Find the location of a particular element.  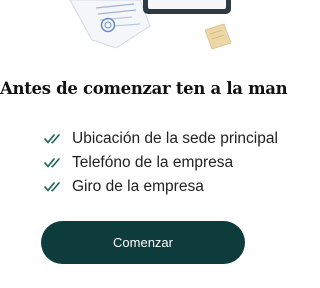

list-item: Giro de la empresa is located at coordinates (161, 187).